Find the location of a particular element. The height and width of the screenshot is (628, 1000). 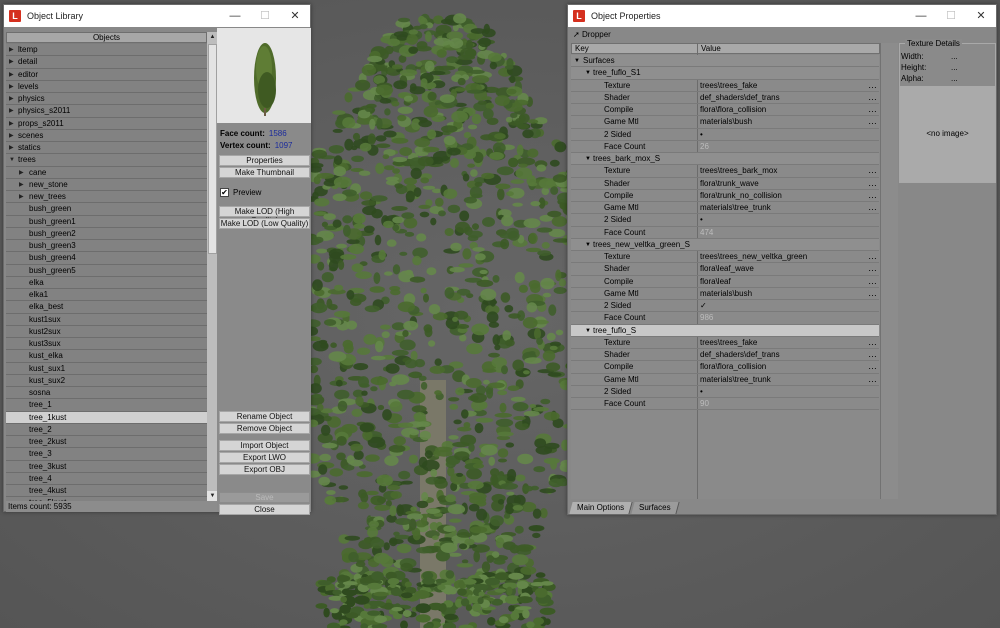

key-column-header: Key is located at coordinates (634, 48).